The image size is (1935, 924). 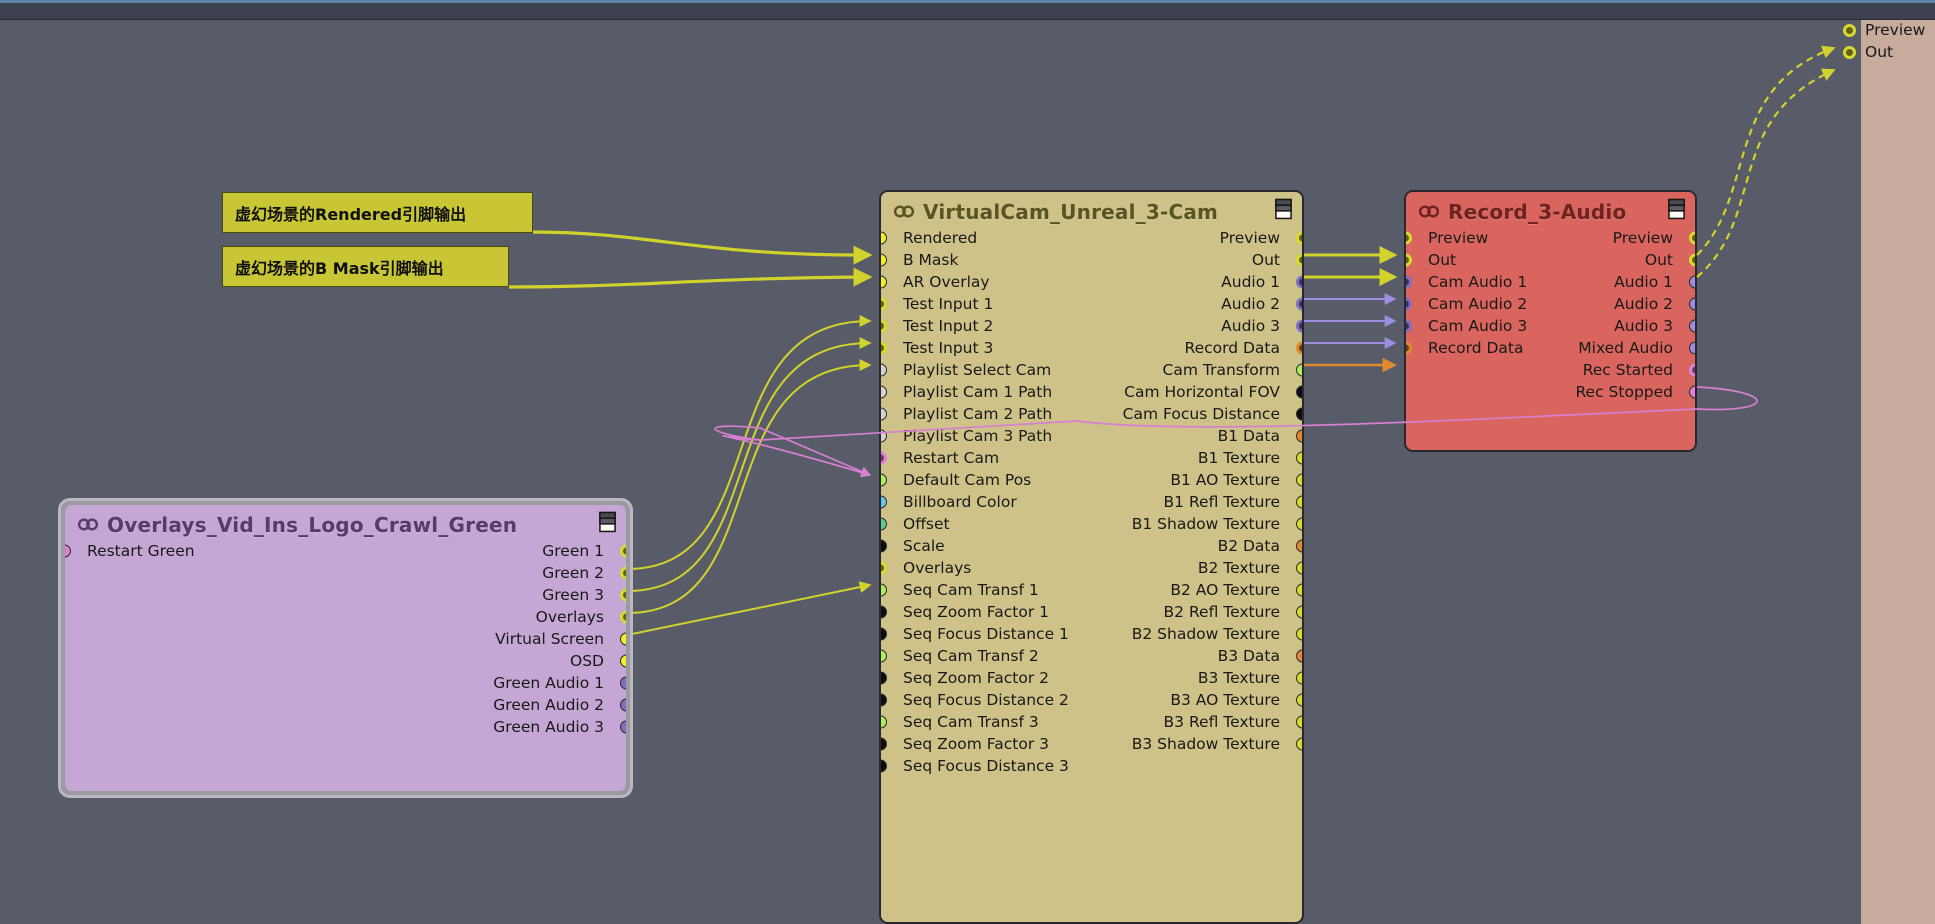 I want to click on free-port-preview: Preview, so click(x=1884, y=30).